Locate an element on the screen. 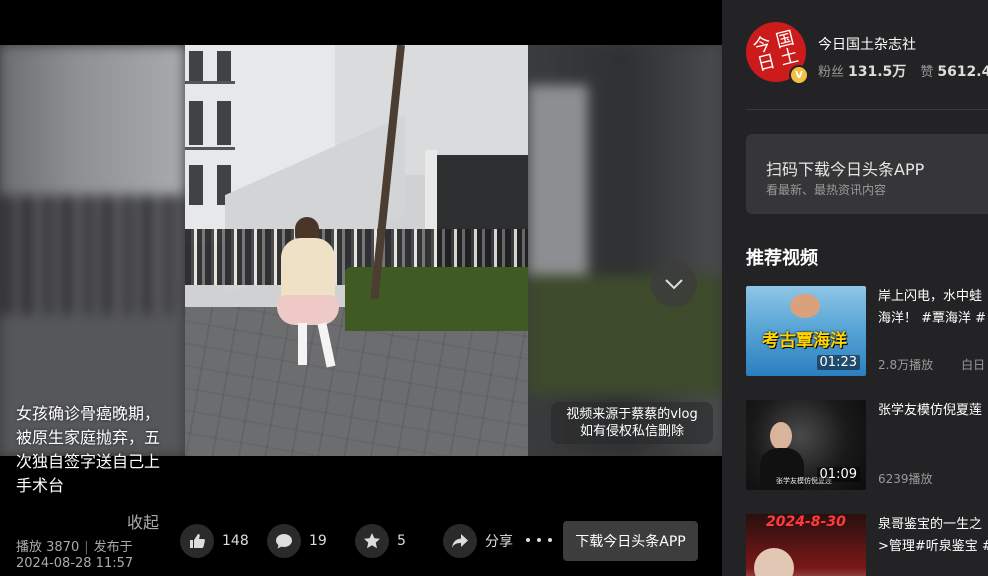 The height and width of the screenshot is (576, 988). publish-prefix: 发布于 is located at coordinates (113, 547).